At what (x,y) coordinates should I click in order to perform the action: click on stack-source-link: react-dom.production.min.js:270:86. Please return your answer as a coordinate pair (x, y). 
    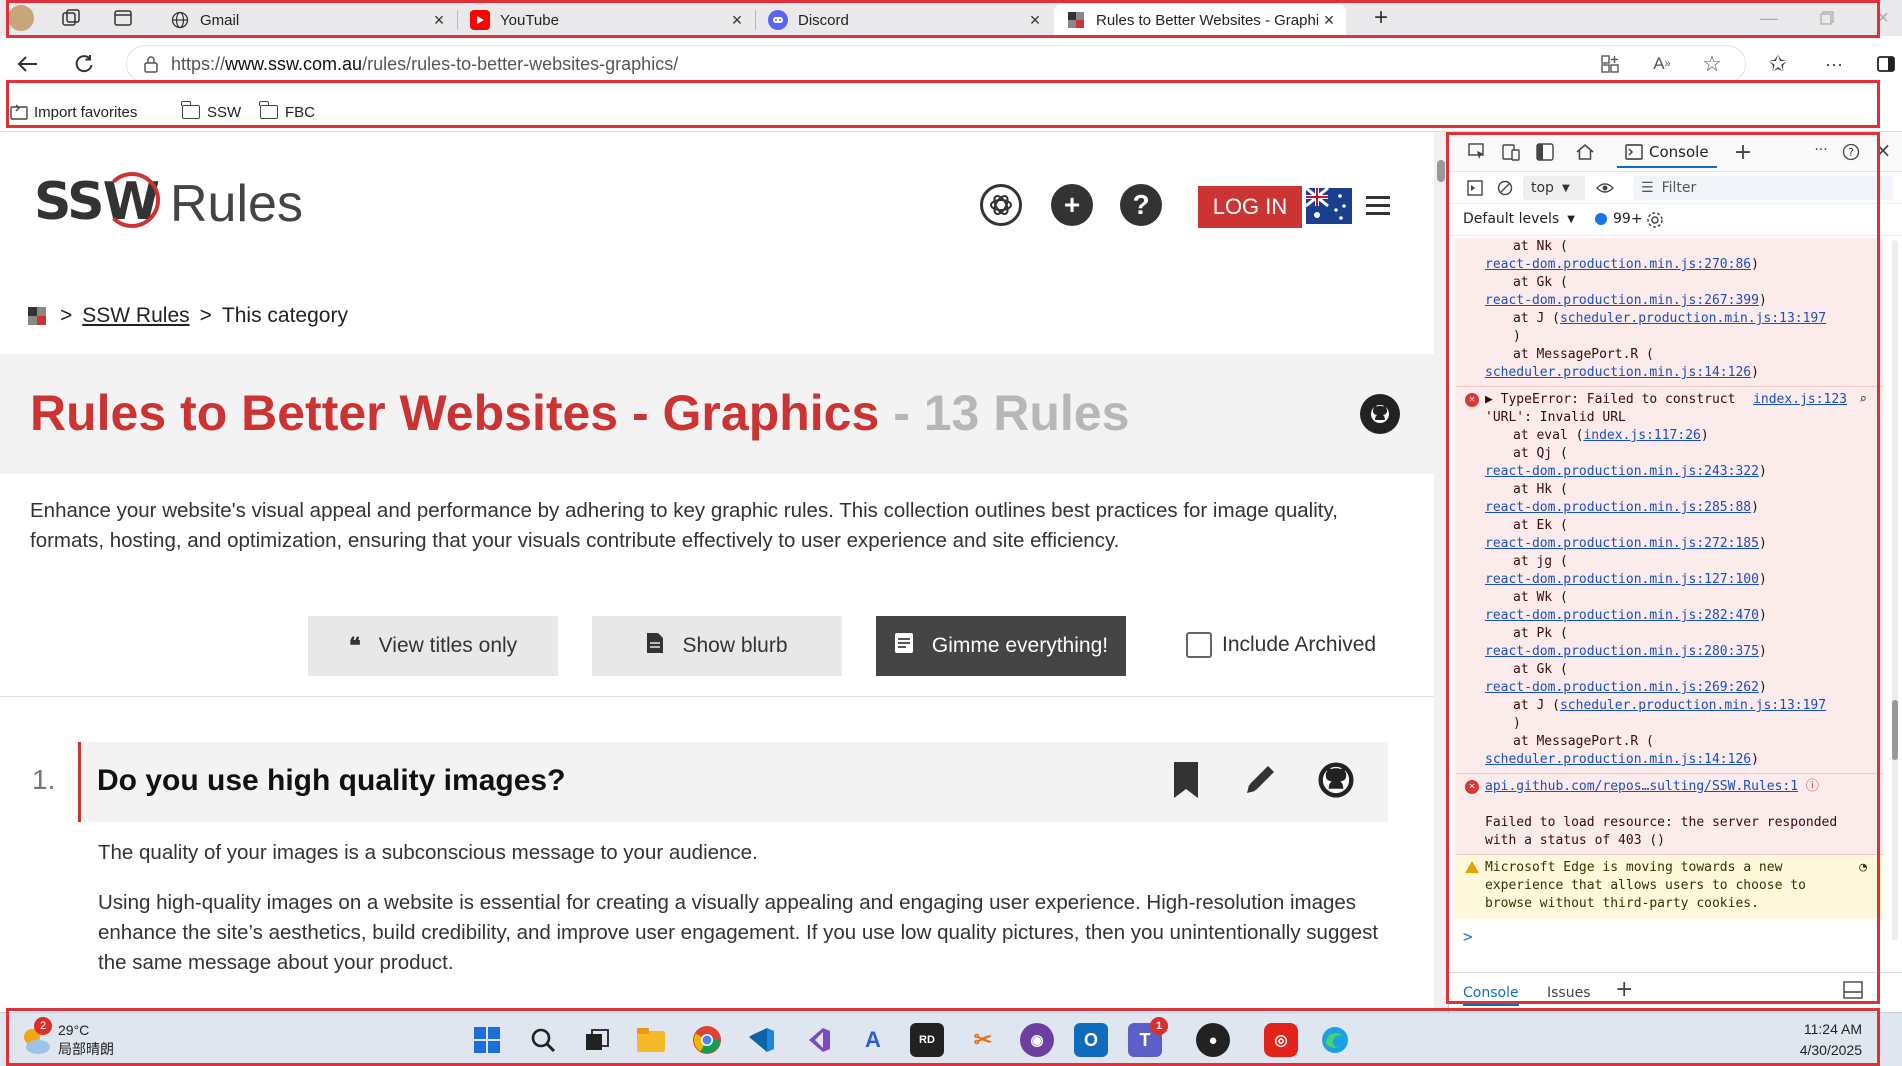
    Looking at the image, I should click on (1618, 264).